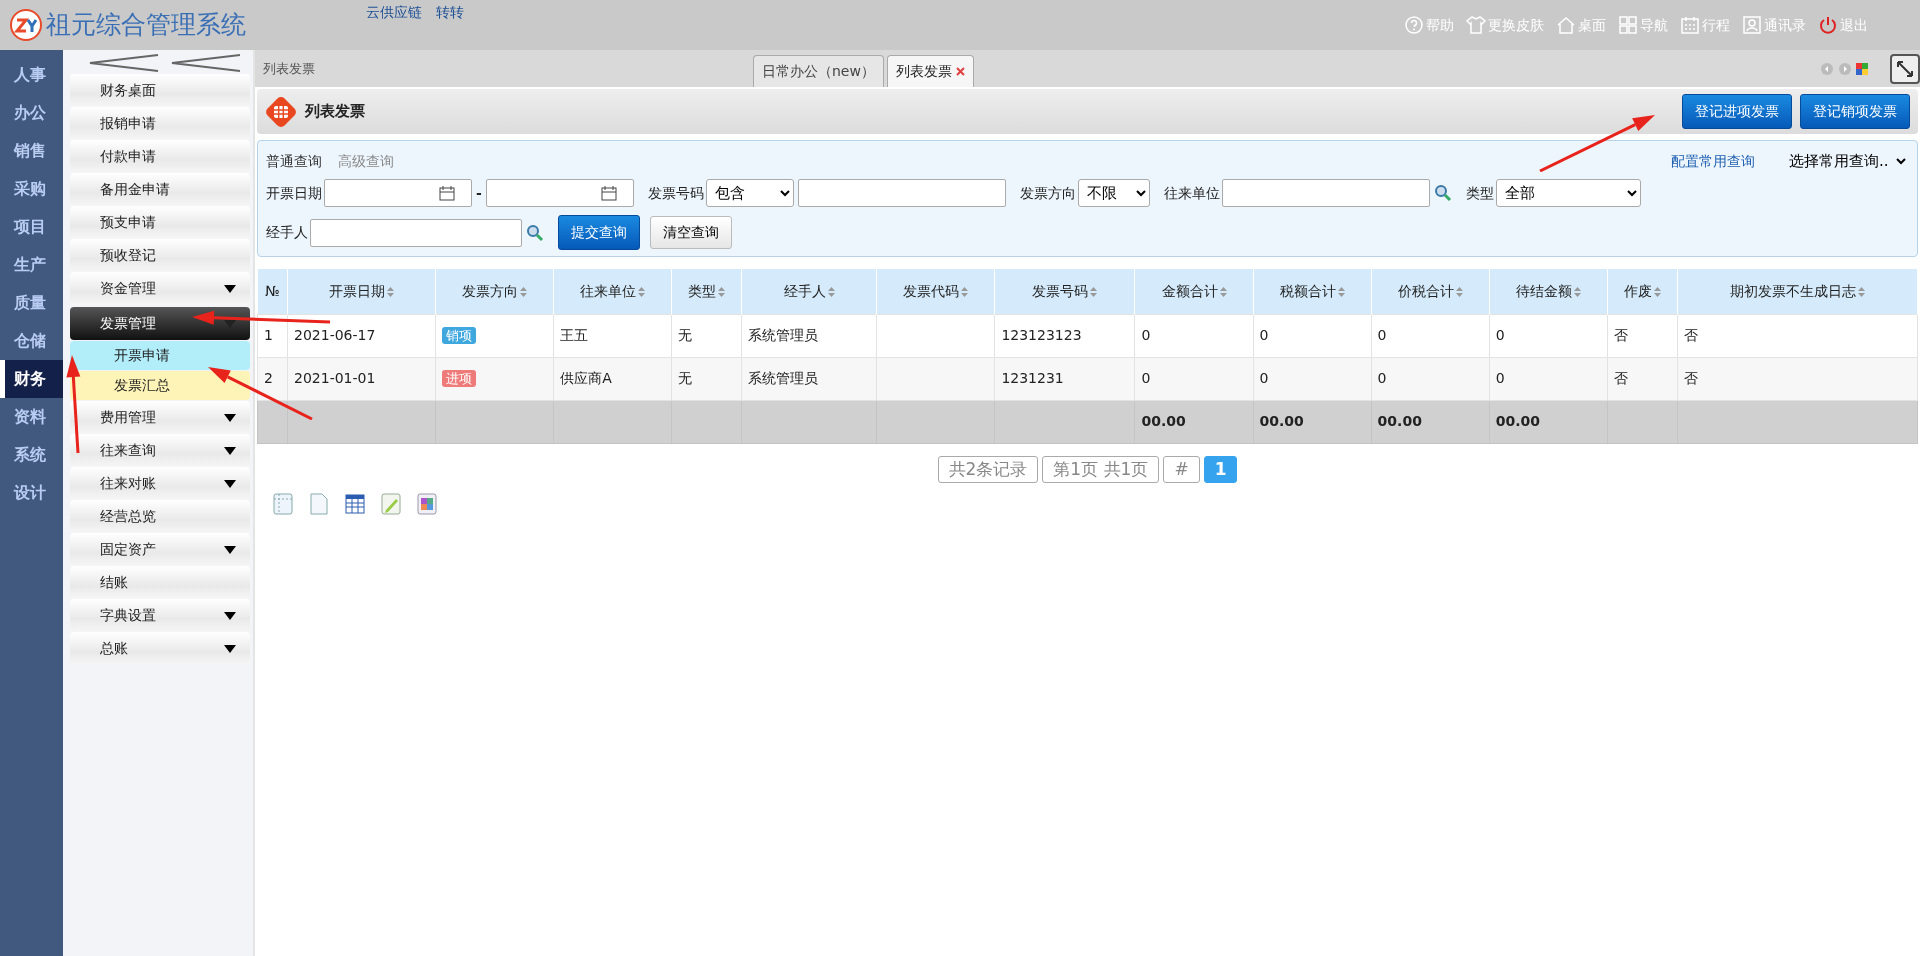  Describe the element at coordinates (160, 450) in the screenshot. I see `menu-item: 往来查询` at that location.